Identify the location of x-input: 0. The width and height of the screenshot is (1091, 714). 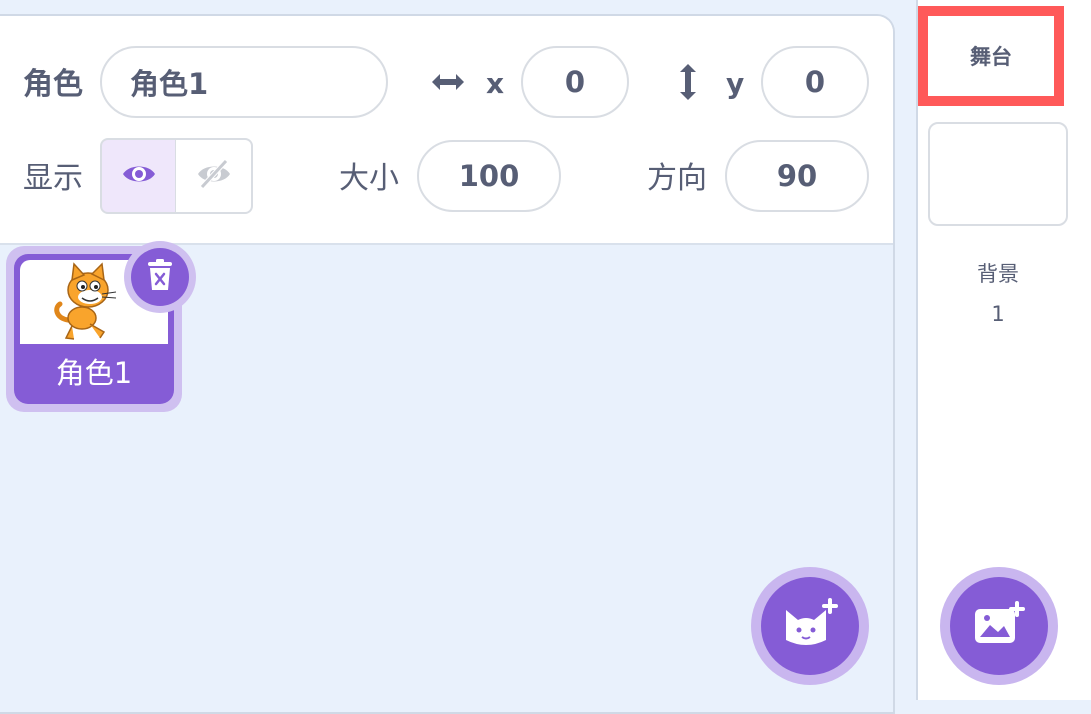
(575, 82).